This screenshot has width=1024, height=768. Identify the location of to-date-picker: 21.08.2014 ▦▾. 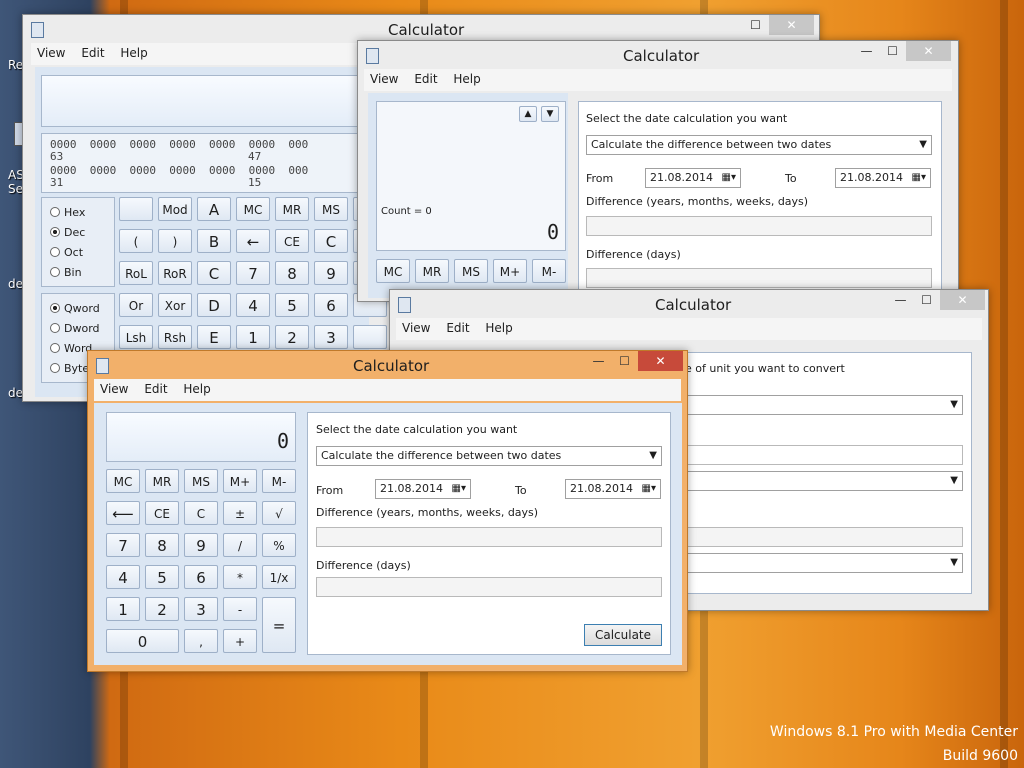
(883, 178).